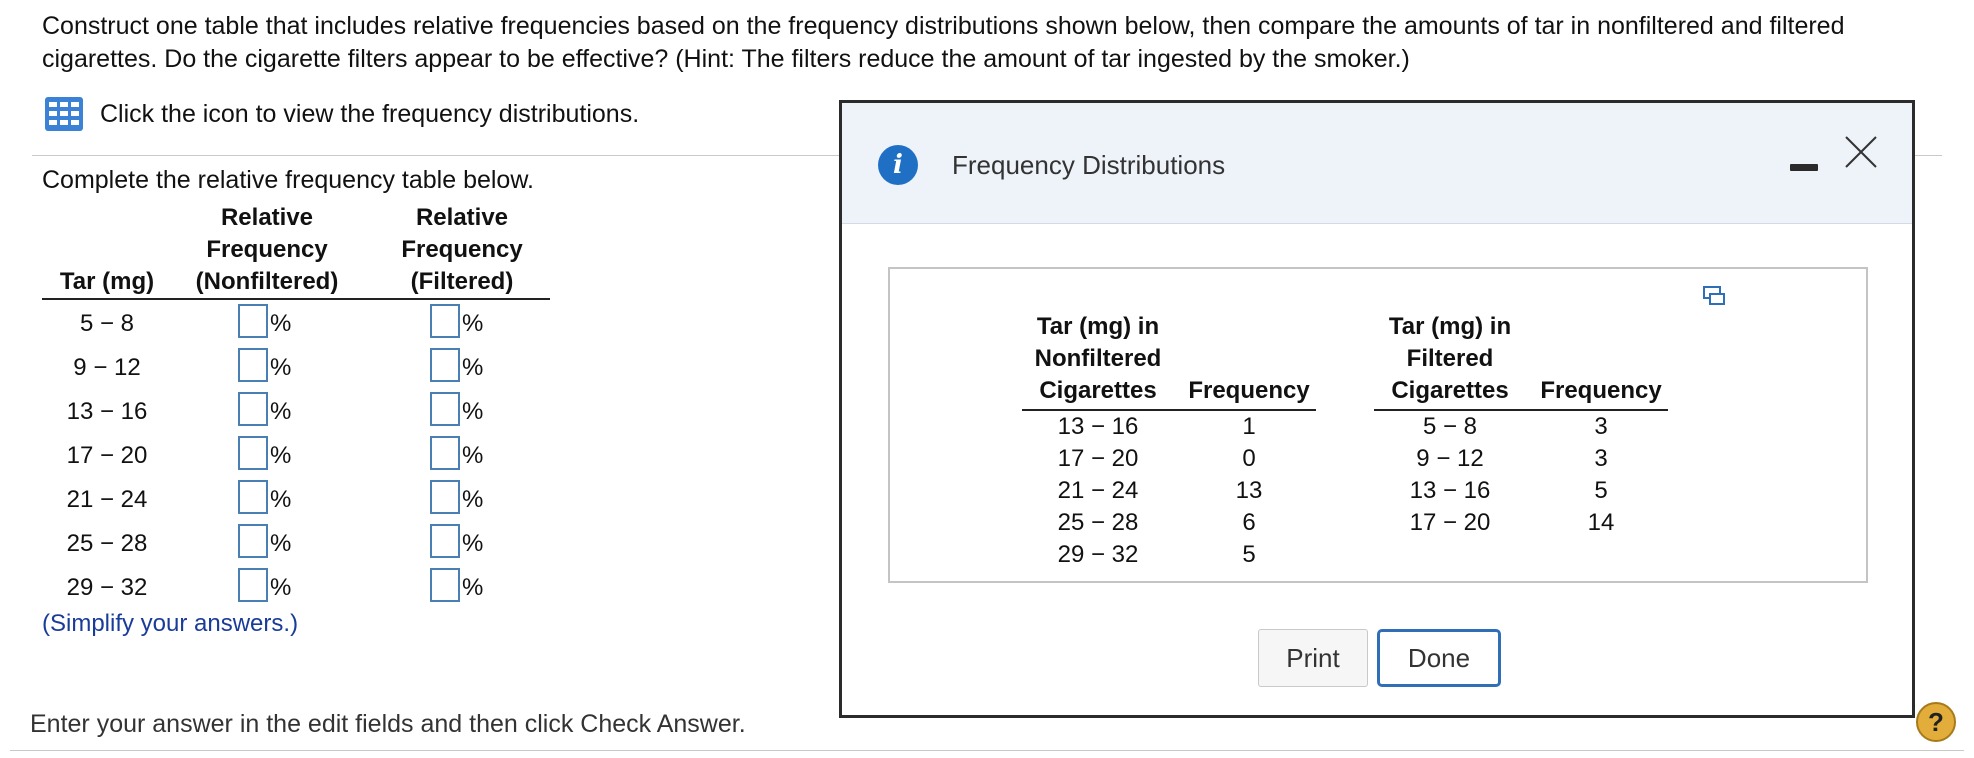 Image resolution: width=1974 pixels, height=758 pixels. I want to click on copy-icon, so click(1714, 296).